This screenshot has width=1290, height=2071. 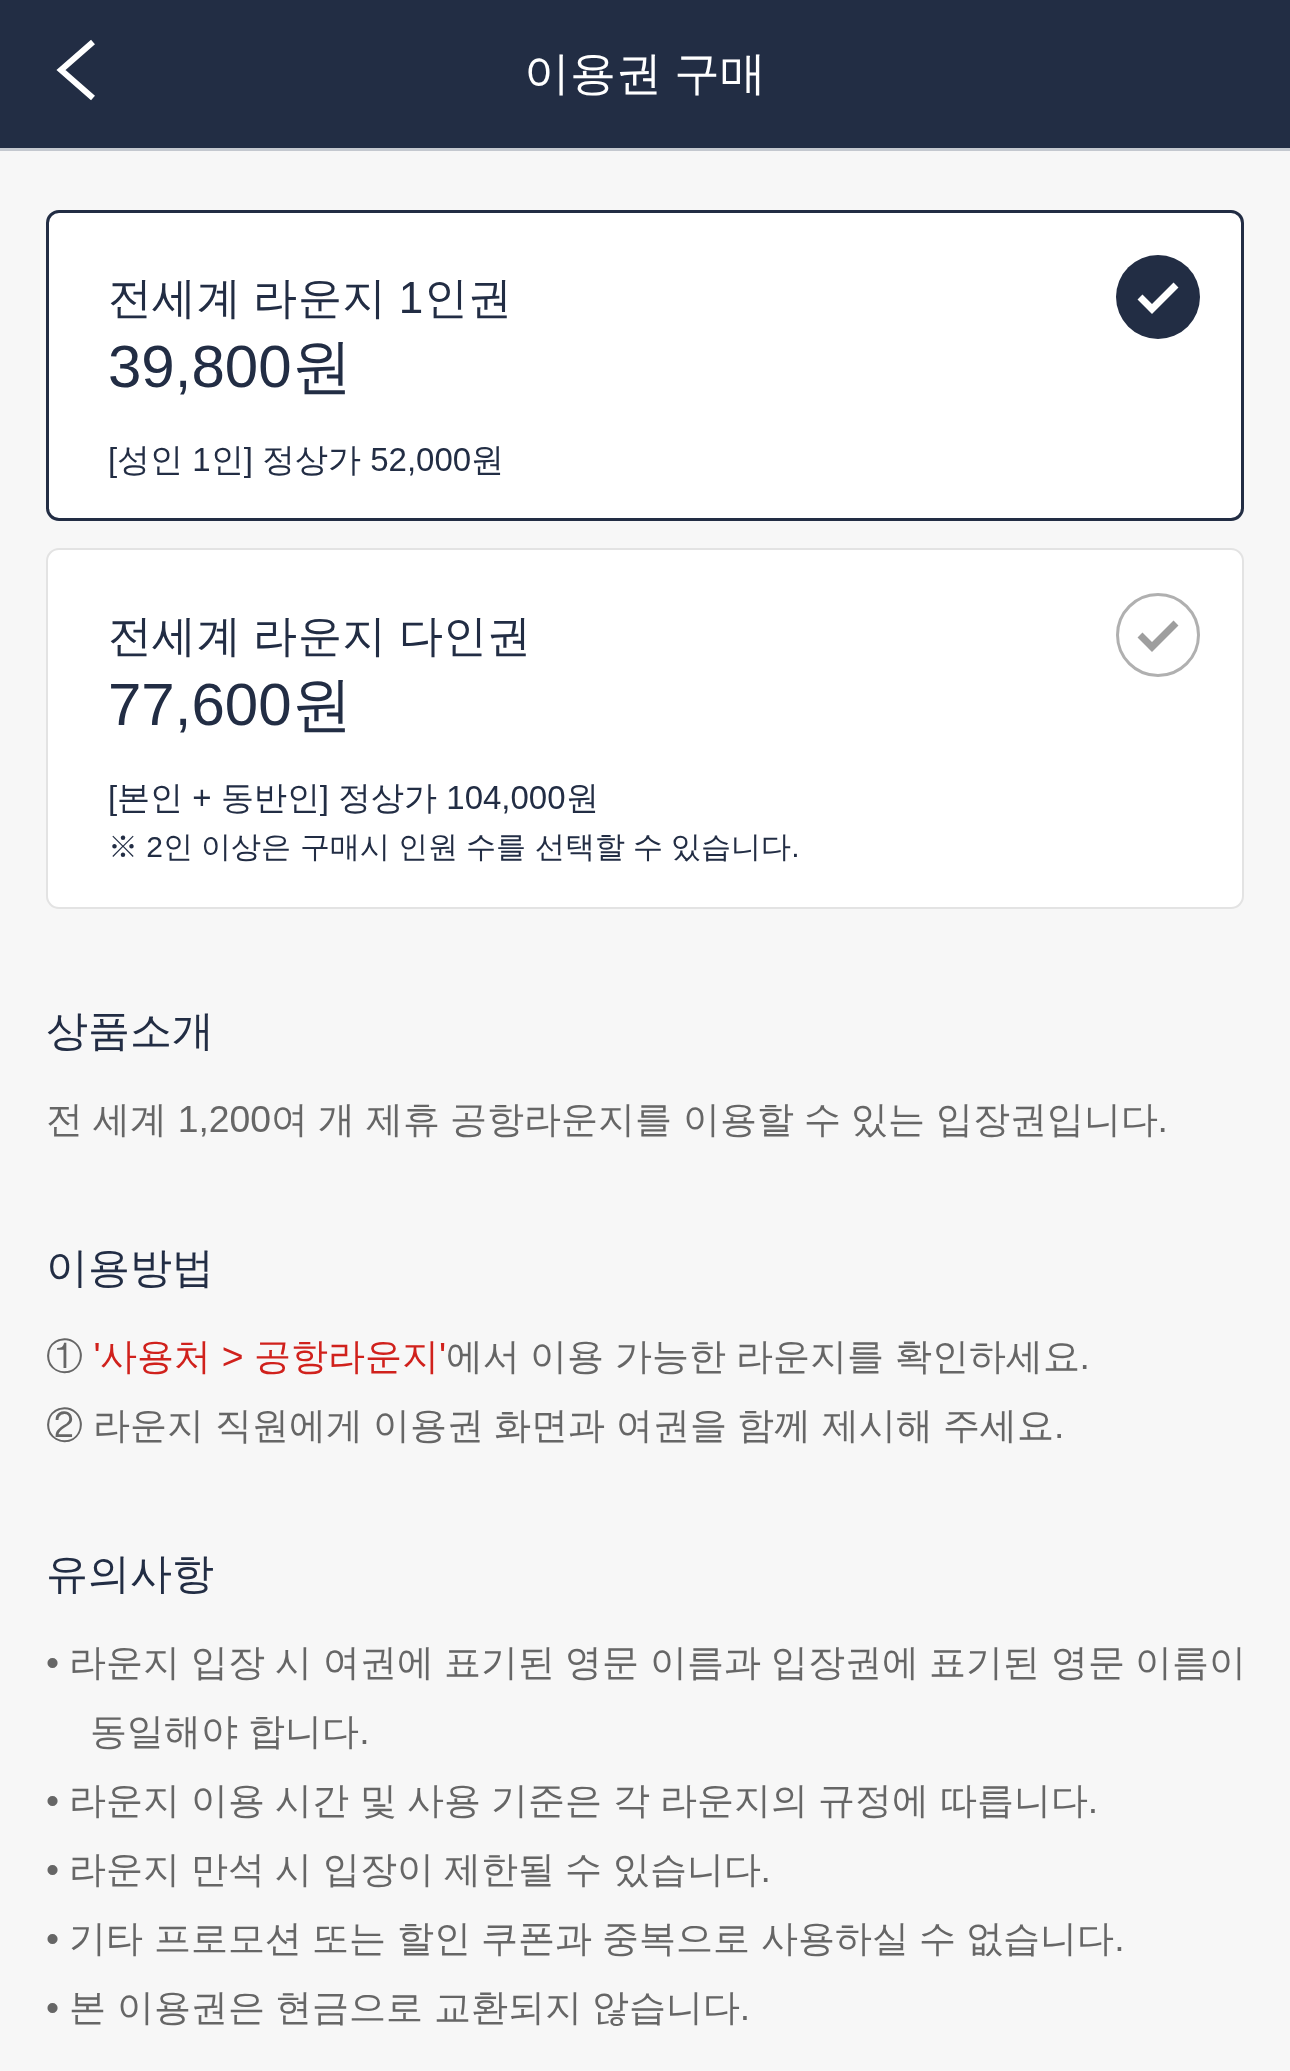 I want to click on back-icon, so click(x=76, y=70).